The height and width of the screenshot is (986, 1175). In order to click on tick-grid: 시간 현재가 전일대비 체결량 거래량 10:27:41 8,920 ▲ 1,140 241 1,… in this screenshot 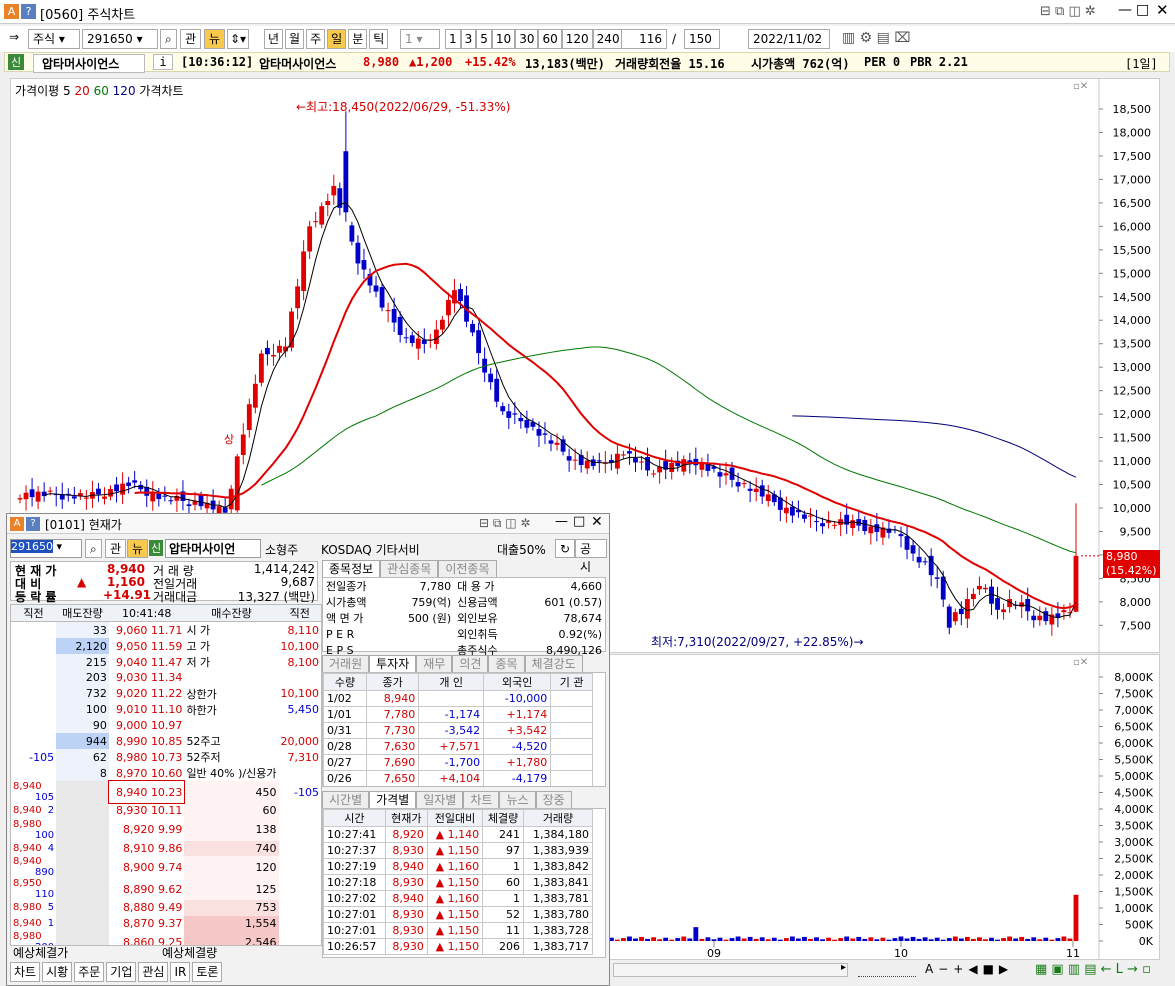, I will do `click(464, 883)`.